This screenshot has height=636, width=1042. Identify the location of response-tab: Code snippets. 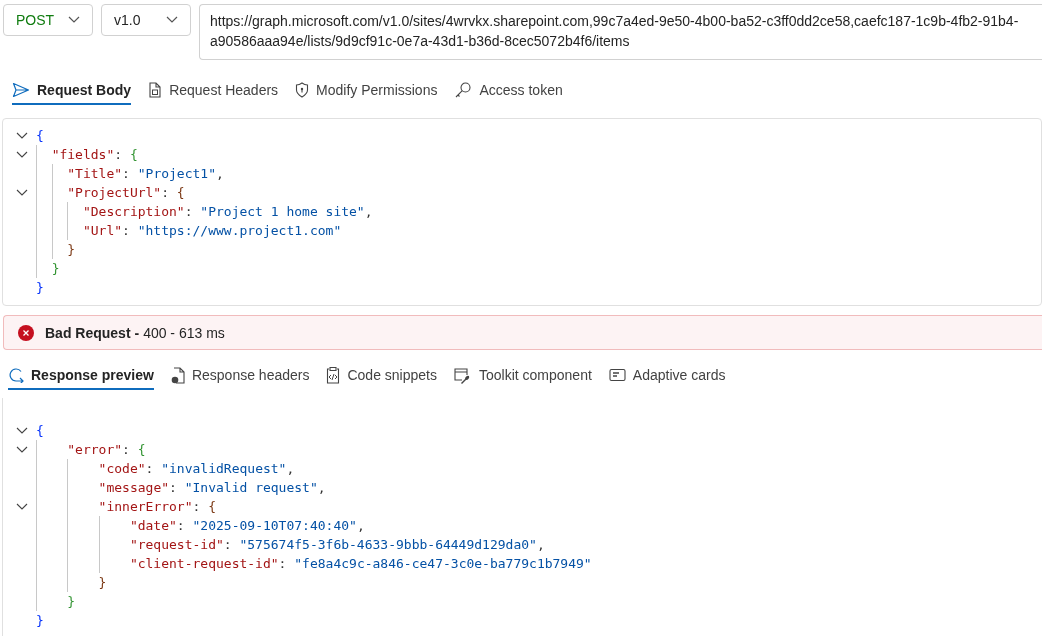
(381, 376).